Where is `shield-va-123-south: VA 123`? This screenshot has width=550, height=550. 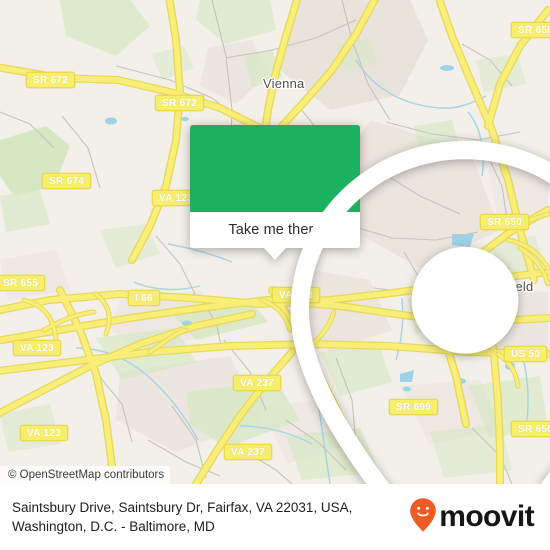
shield-va-123-south: VA 123 is located at coordinates (44, 433).